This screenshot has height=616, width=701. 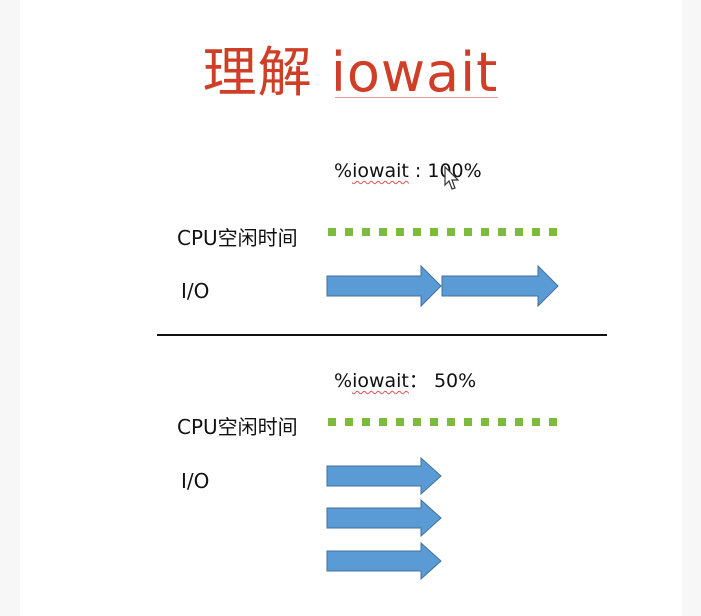 I want to click on mouse-cursor-icon, so click(x=452, y=177).